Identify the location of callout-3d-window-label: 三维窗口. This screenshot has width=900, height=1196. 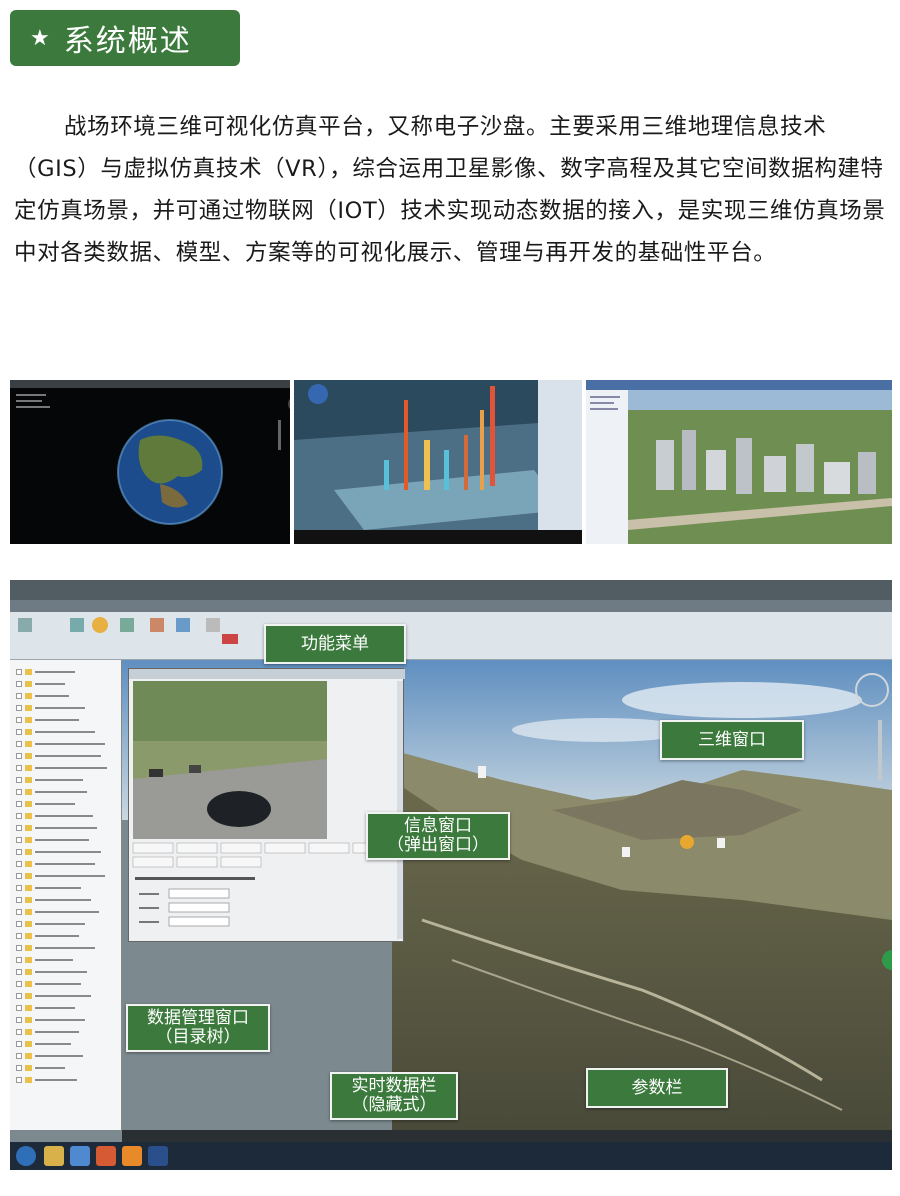
(732, 739).